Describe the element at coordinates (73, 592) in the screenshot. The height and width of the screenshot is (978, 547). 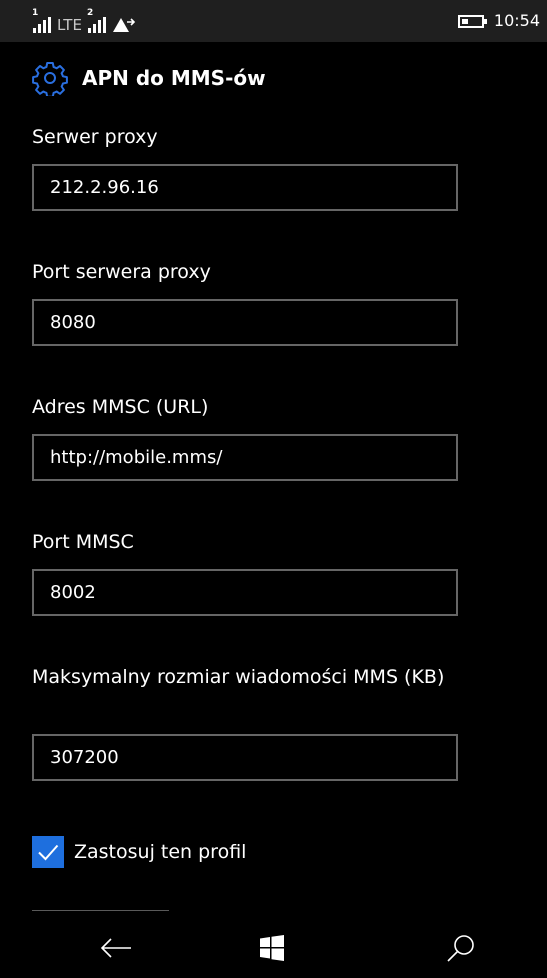
I see `mmsc-port-value: 8002` at that location.